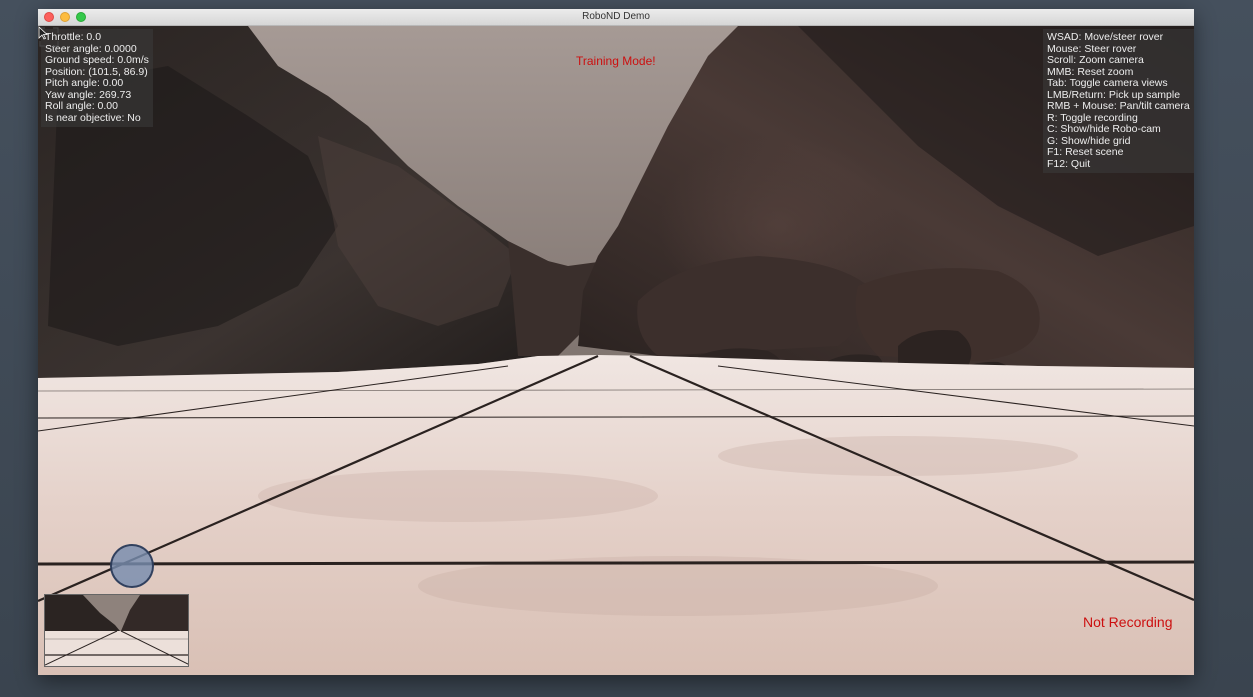 The width and height of the screenshot is (1253, 697). I want to click on training-mode-label: Training Mode!, so click(616, 61).